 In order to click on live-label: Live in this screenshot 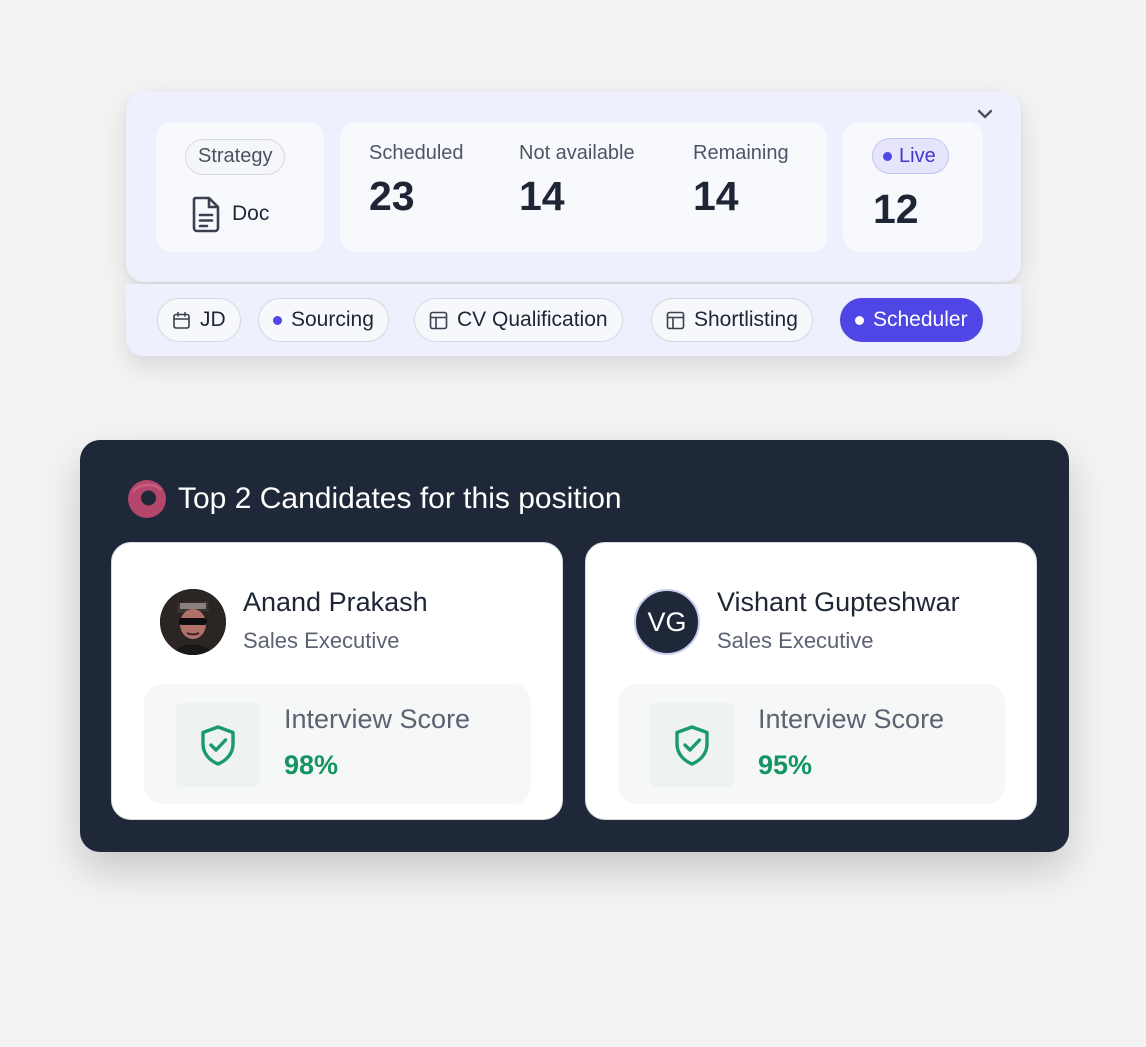, I will do `click(917, 155)`.